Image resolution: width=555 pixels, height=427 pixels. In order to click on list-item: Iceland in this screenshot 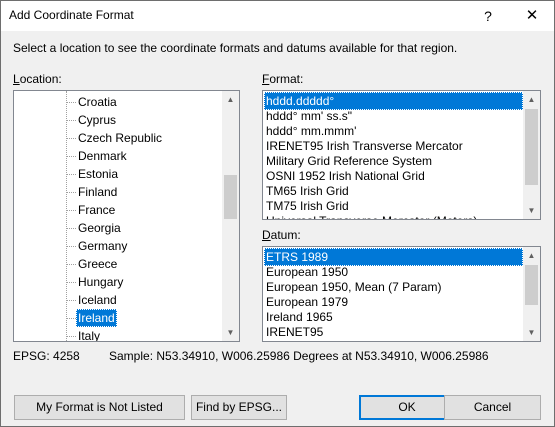, I will do `click(97, 300)`.